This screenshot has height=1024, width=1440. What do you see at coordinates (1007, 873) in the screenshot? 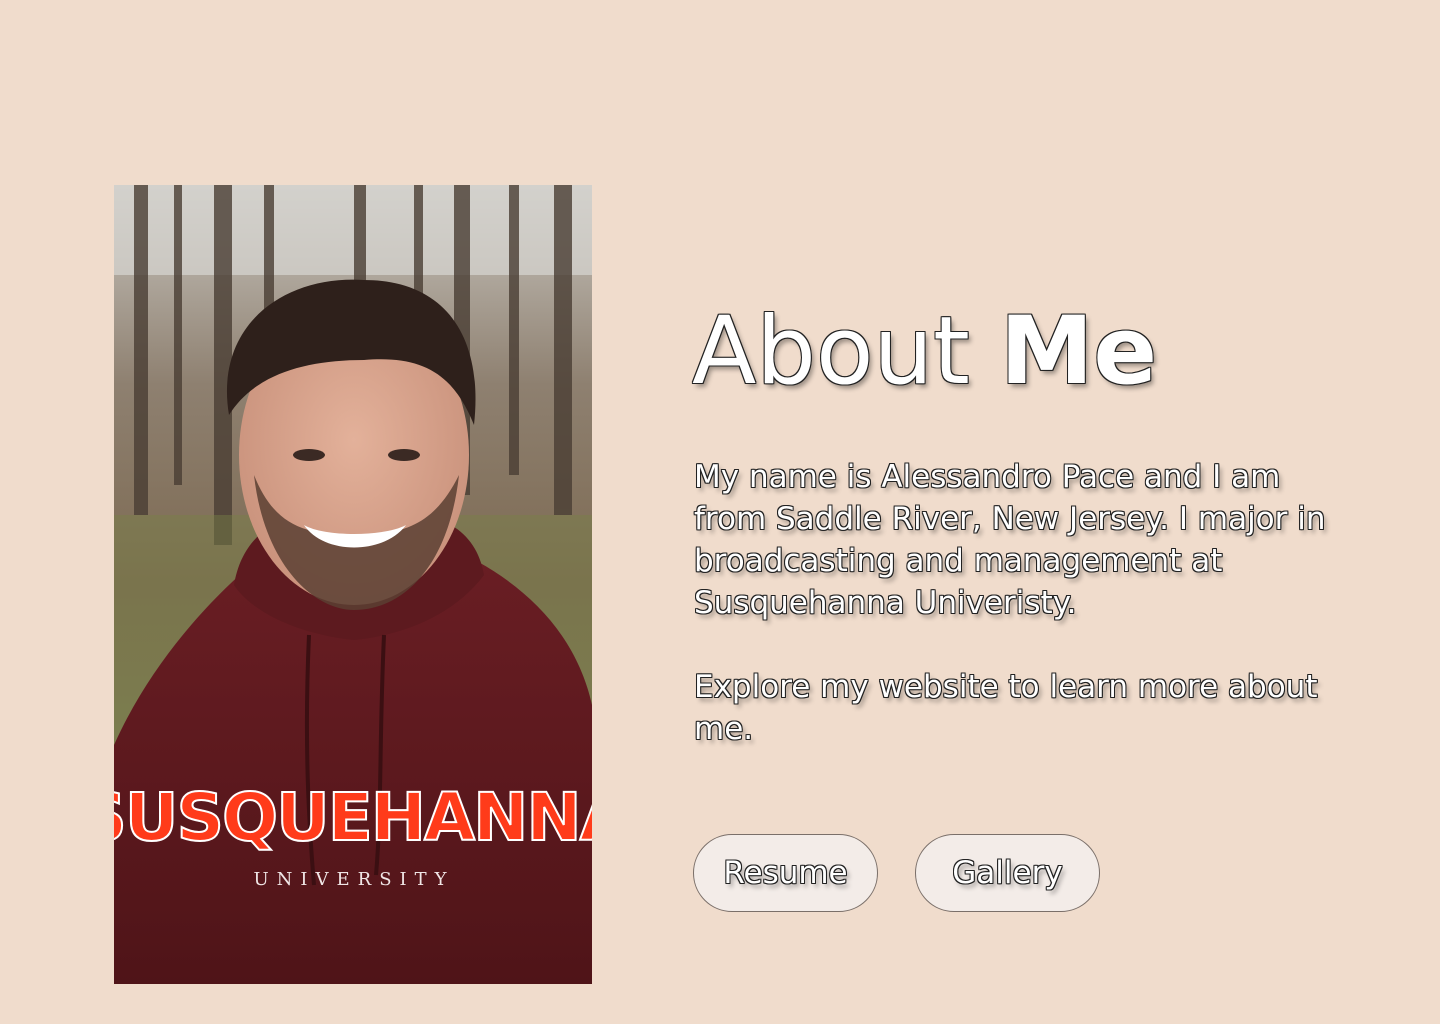
I see `gallery-button: Gallery` at bounding box center [1007, 873].